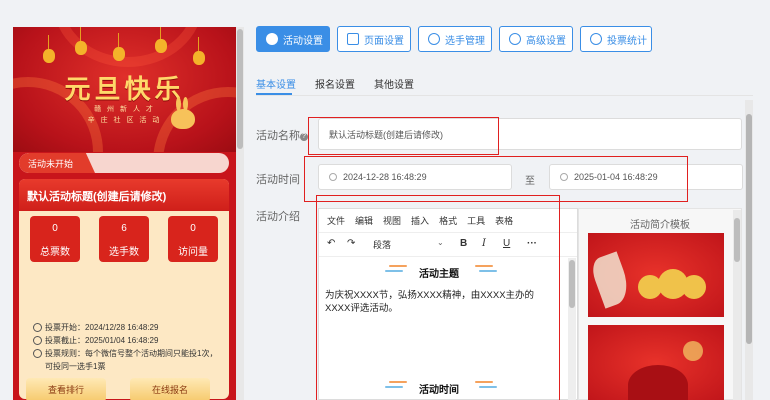 This screenshot has width=770, height=400. Describe the element at coordinates (434, 39) in the screenshot. I see `users-icon` at that location.